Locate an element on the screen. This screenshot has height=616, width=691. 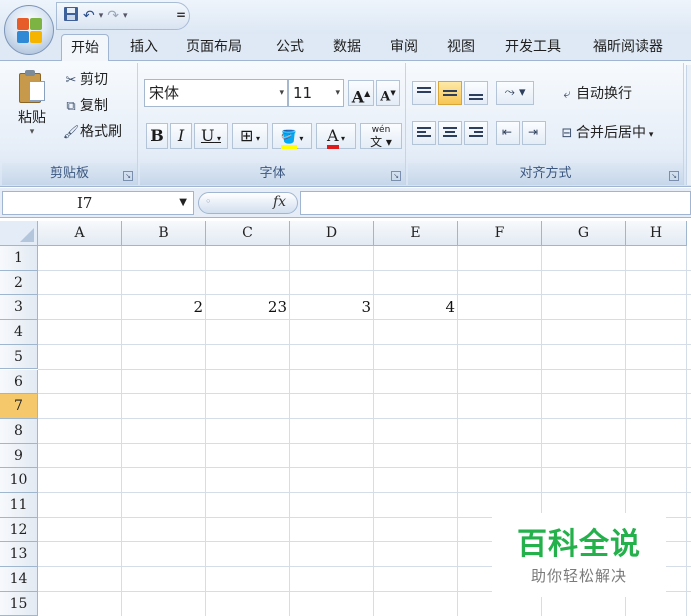
row-header-9: 9 is located at coordinates (19, 456).